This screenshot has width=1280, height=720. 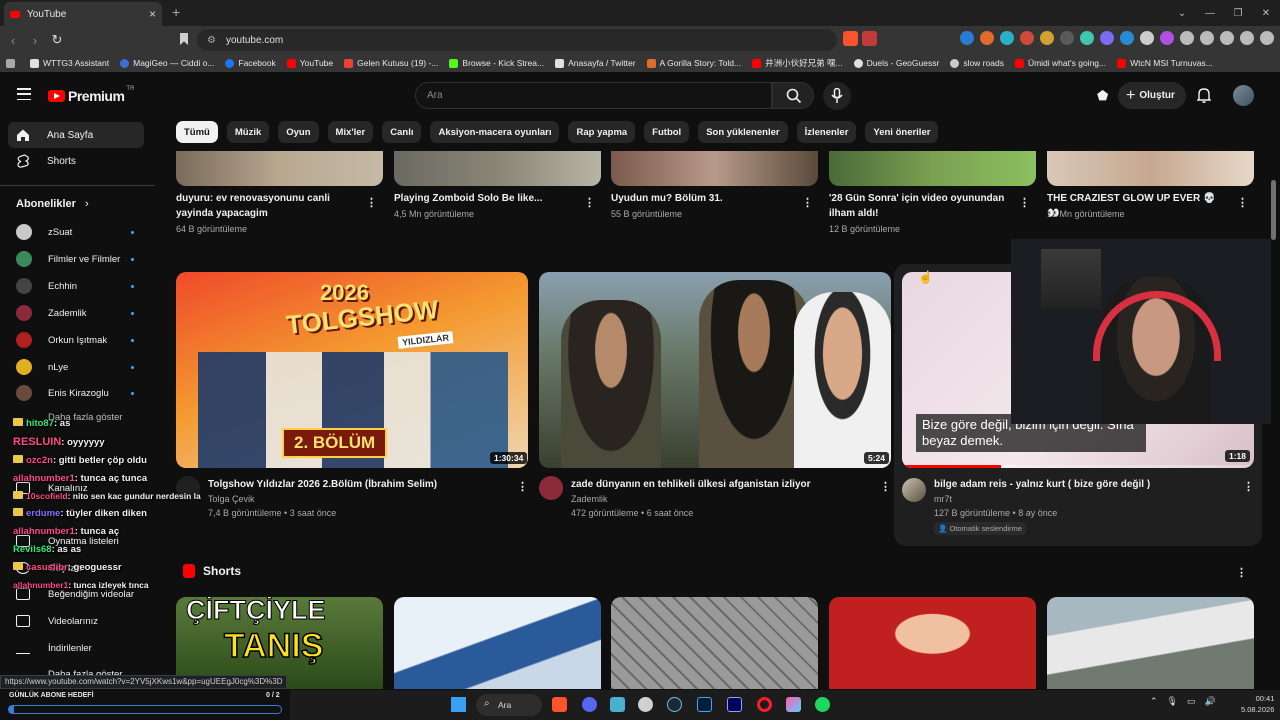 What do you see at coordinates (1273, 210) in the screenshot?
I see `page-scrollbar` at bounding box center [1273, 210].